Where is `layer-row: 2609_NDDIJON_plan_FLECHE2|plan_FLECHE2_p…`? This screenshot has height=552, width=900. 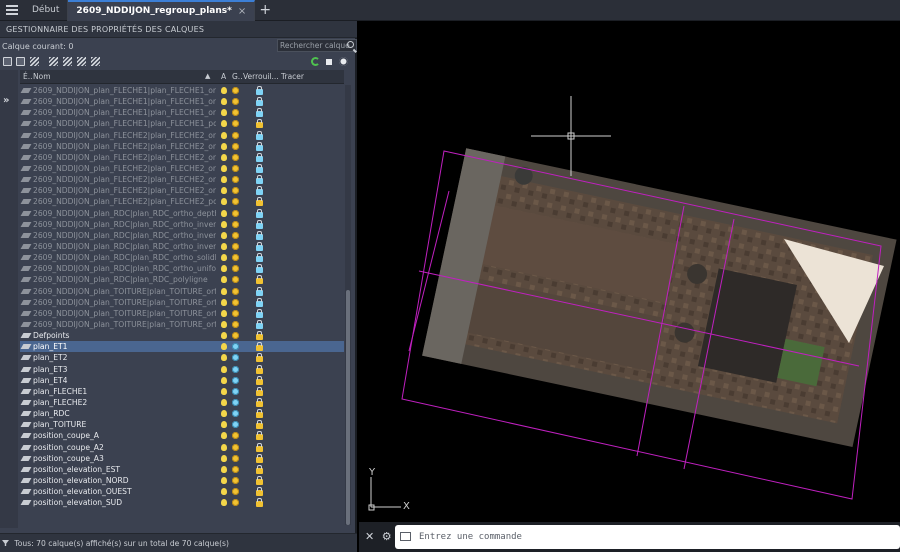 layer-row: 2609_NDDIJON_plan_FLECHE2|plan_FLECHE2_p… is located at coordinates (182, 201).